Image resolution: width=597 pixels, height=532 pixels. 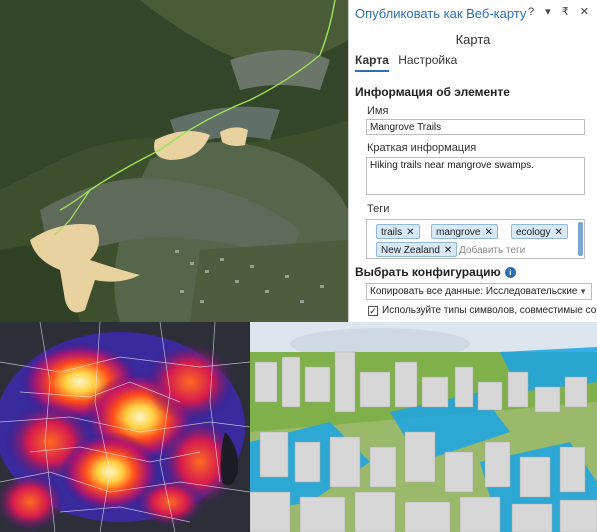 What do you see at coordinates (422, 148) in the screenshot?
I see `summary-label: Краткая информация` at bounding box center [422, 148].